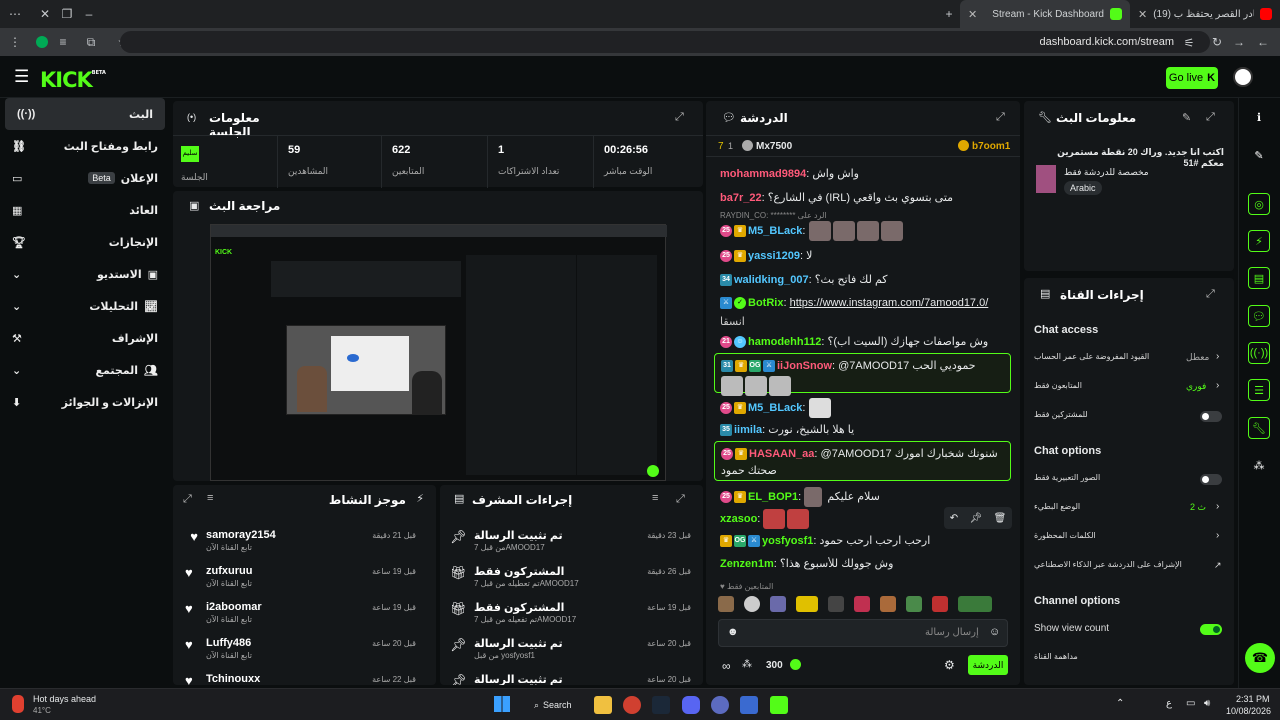  I want to click on sidebar-item-moderation: ⚒ الإشراف, so click(85, 338).